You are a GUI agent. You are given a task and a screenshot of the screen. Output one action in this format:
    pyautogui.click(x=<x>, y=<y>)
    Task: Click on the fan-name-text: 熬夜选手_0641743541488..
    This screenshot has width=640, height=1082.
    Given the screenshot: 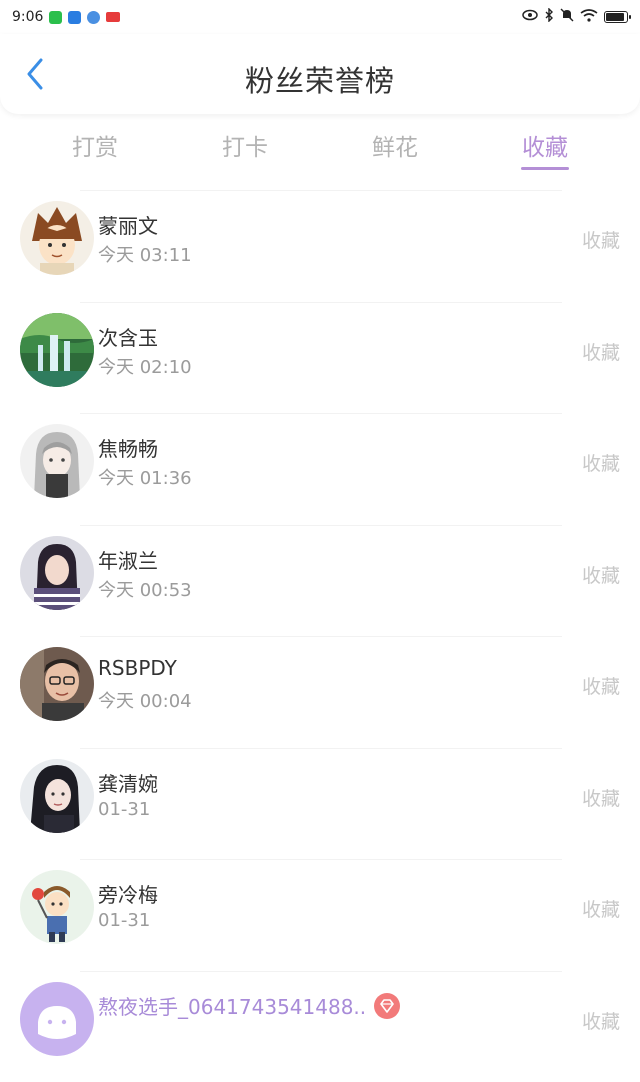 What is the action you would take?
    pyautogui.click(x=232, y=1007)
    